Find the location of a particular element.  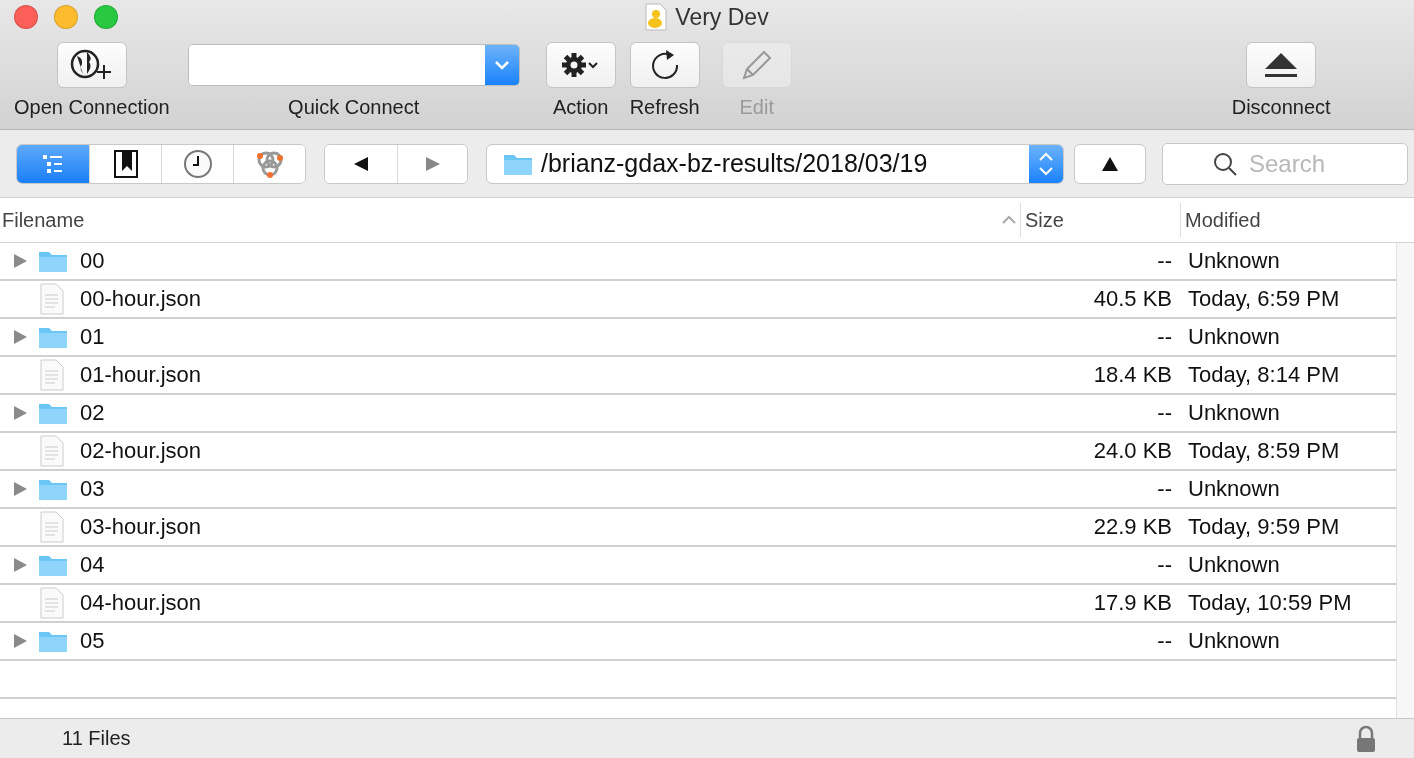

size-cell-text: 22.9 KB is located at coordinates (1132, 527).